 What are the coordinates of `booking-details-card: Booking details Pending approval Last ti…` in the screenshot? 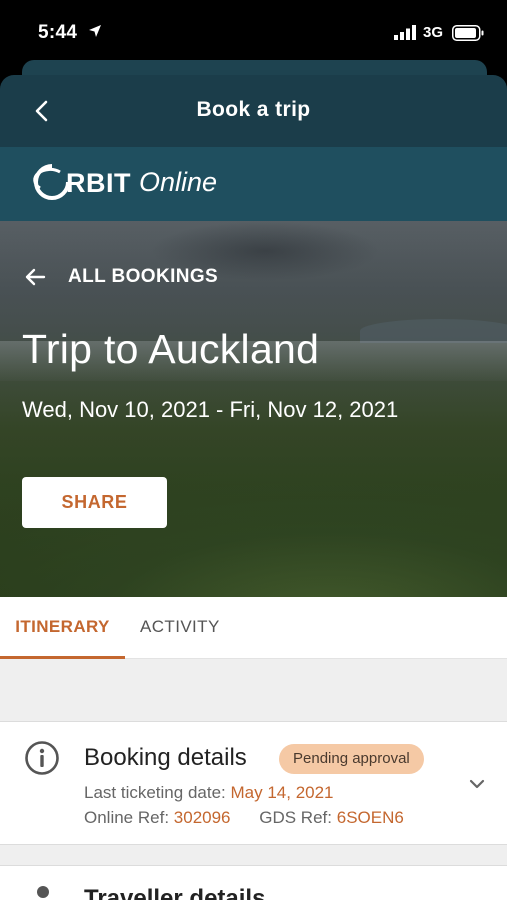 It's located at (253, 783).